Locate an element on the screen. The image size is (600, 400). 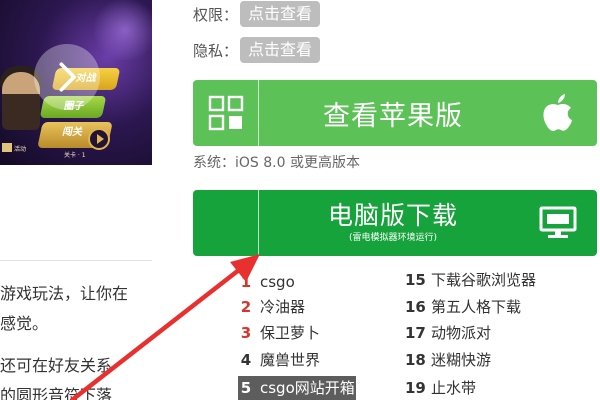
privacy-row: 隐私： 点击查看 is located at coordinates (257, 50).